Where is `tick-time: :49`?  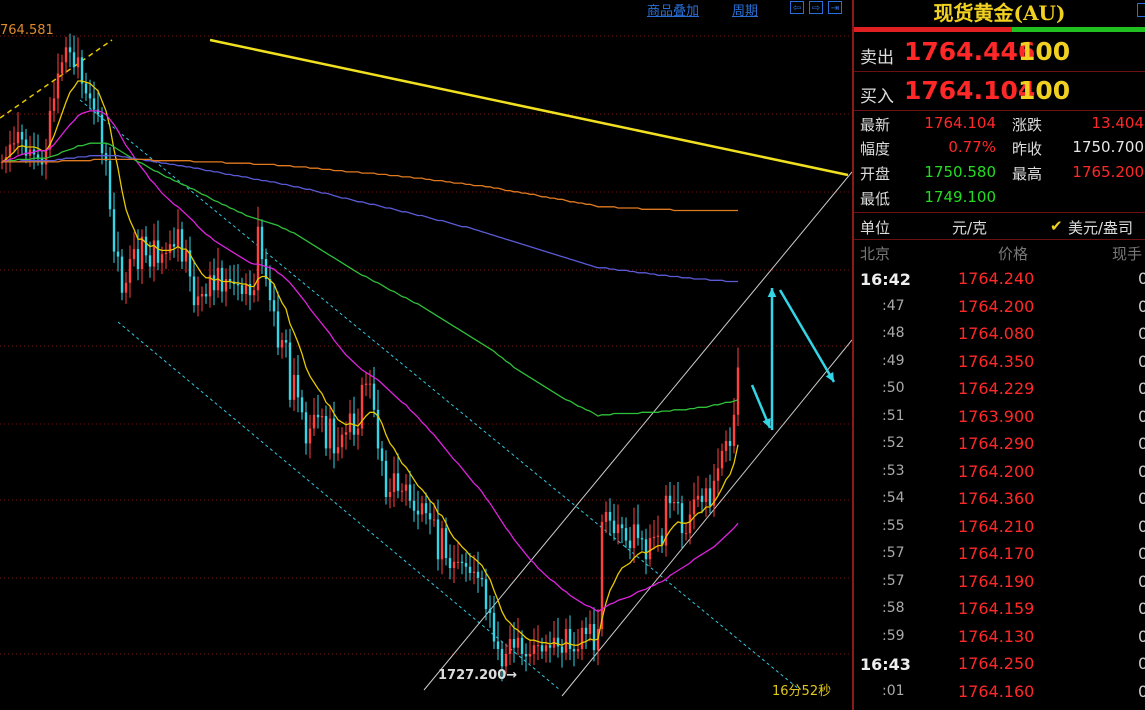
tick-time: :49 is located at coordinates (893, 360).